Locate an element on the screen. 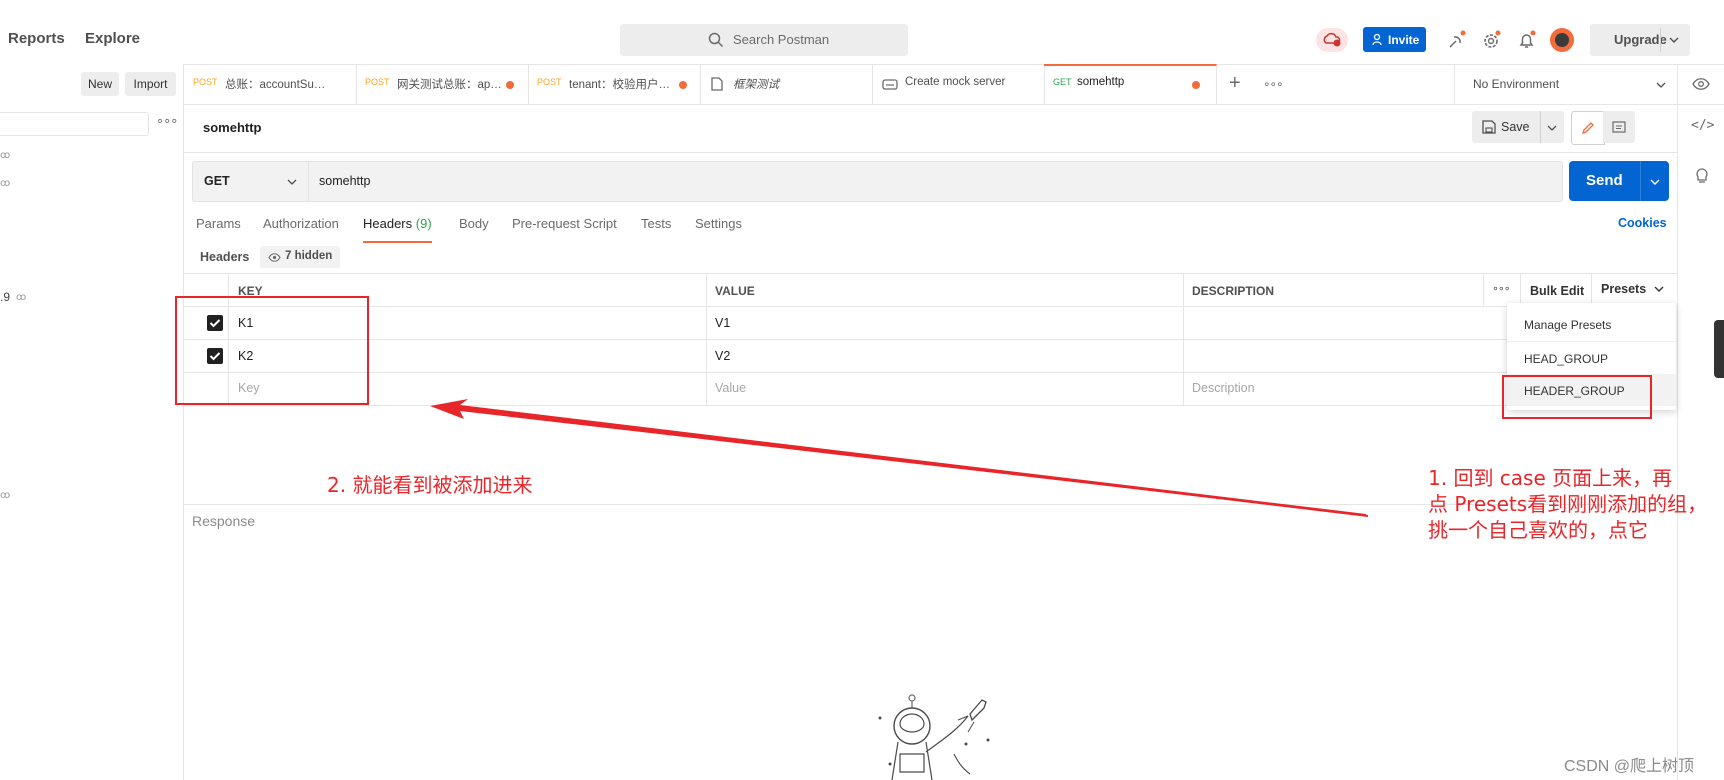 This screenshot has width=1724, height=780. lightbulb-icon is located at coordinates (1702, 175).